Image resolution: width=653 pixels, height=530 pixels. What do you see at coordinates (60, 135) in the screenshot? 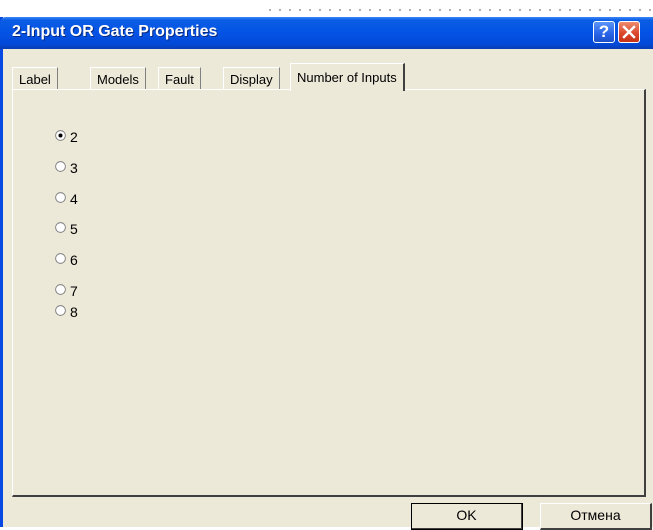
I see `radio-selected-icon` at bounding box center [60, 135].